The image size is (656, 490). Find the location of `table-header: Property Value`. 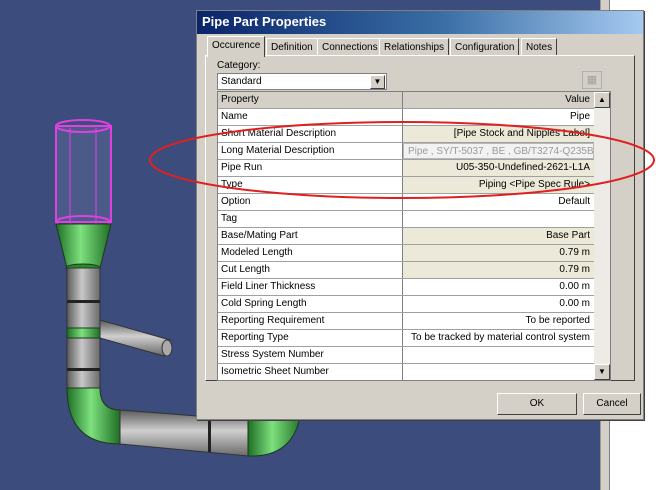

table-header: Property Value is located at coordinates (406, 100).